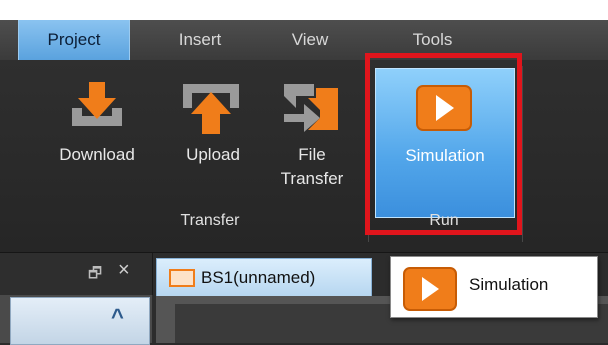 This screenshot has width=608, height=345. I want to click on highlight-annotation, so click(443, 144).